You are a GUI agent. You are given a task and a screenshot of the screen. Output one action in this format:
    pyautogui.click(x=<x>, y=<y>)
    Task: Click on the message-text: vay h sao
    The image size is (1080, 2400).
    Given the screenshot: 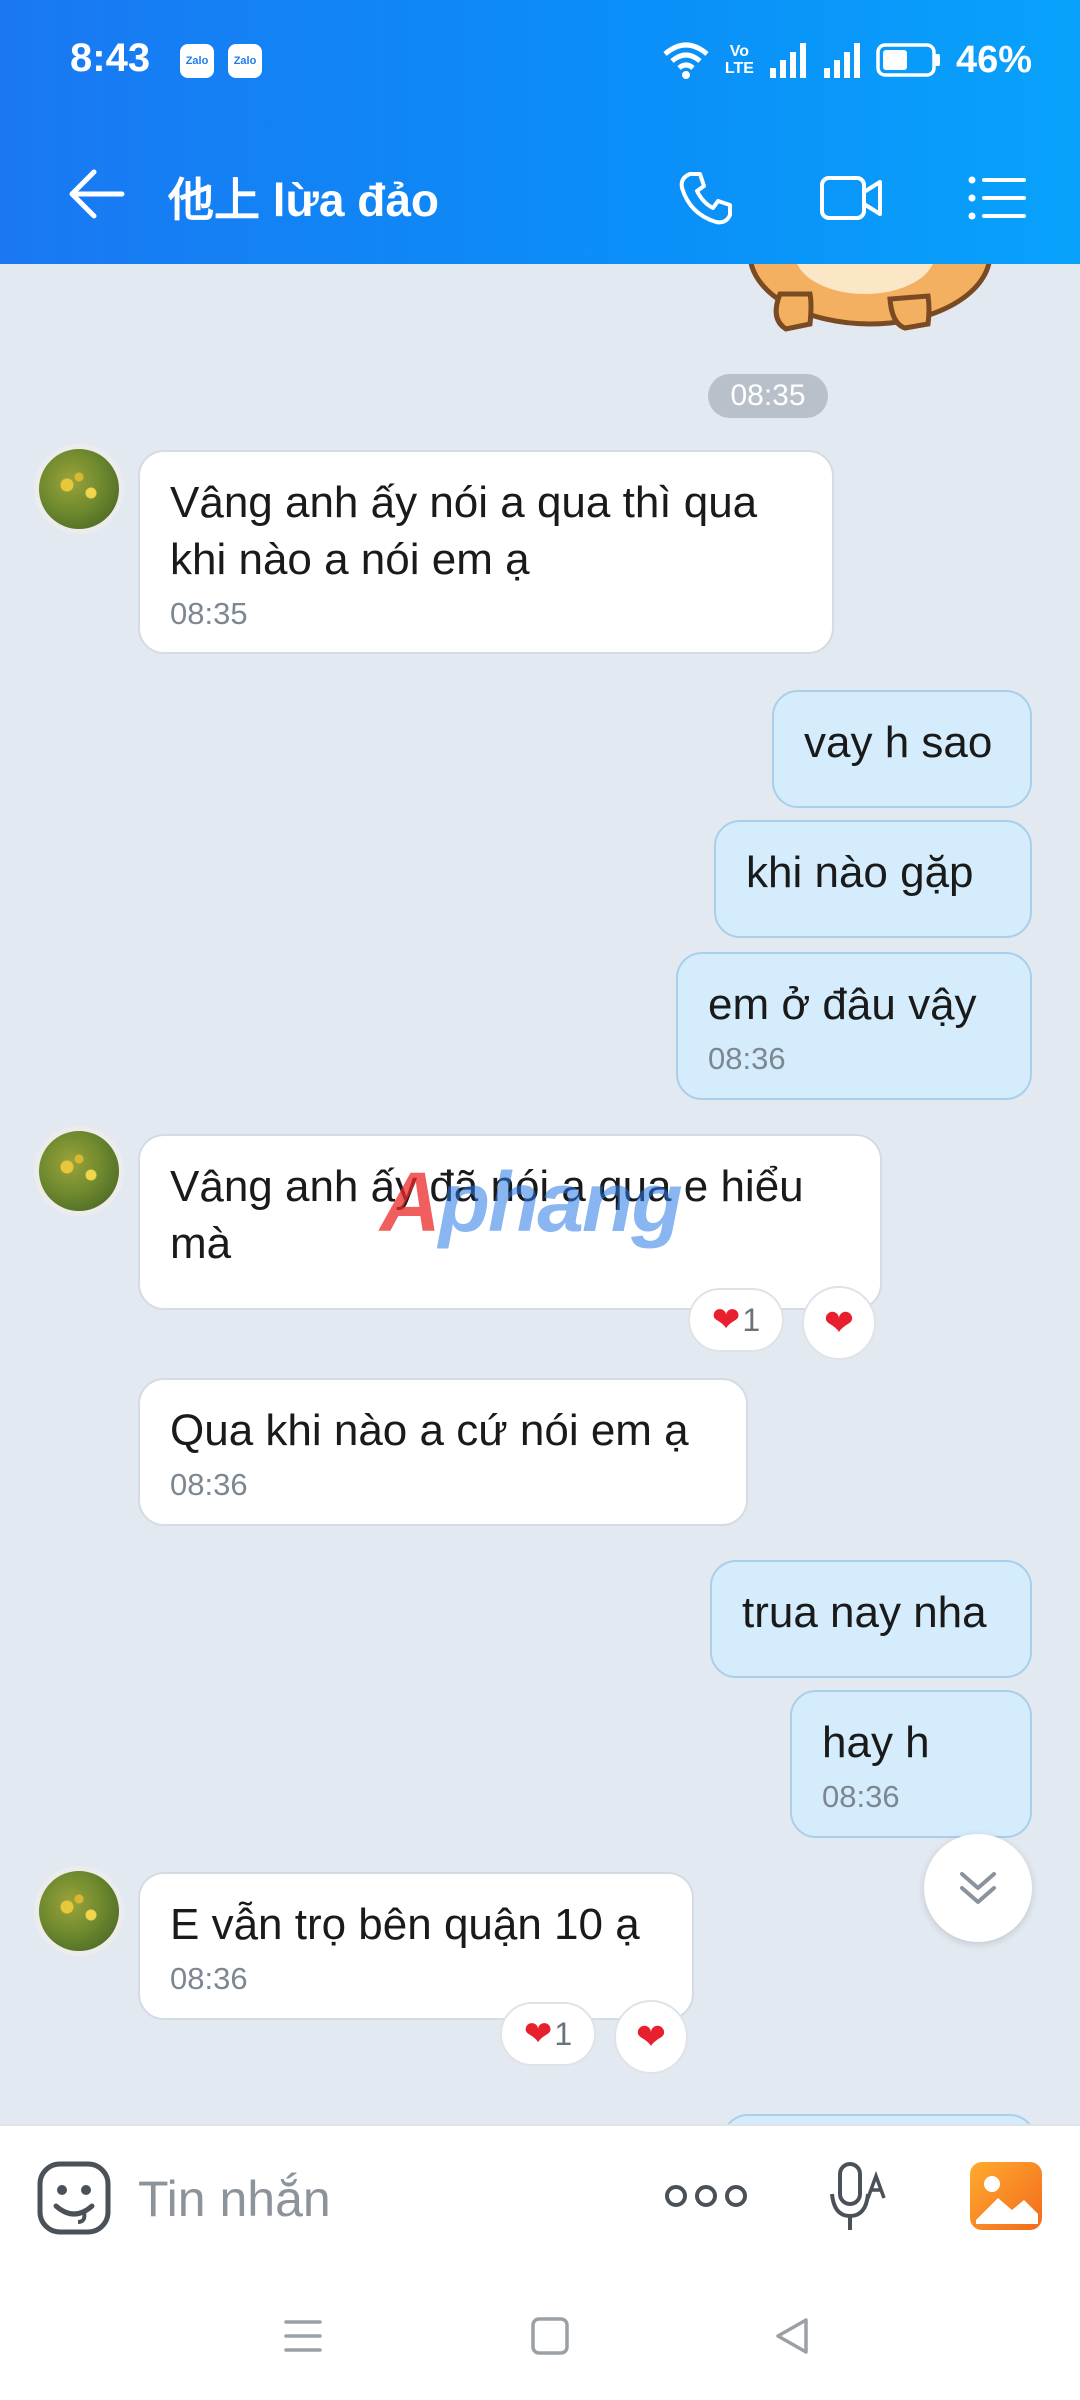 What is the action you would take?
    pyautogui.click(x=898, y=742)
    